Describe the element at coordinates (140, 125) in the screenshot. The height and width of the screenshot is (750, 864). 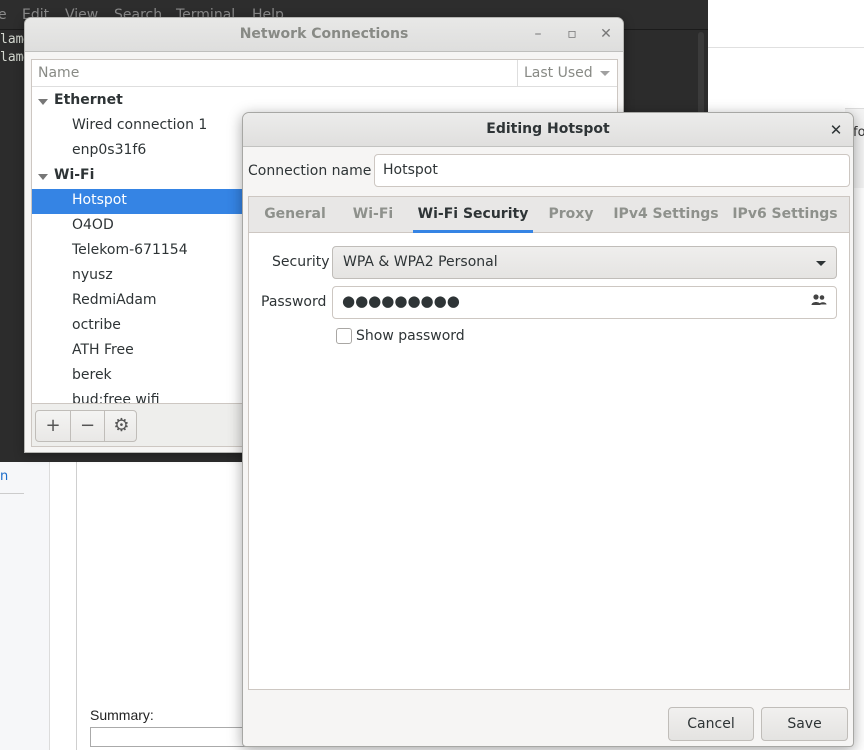
I see `connection-label: Wired connection 1` at that location.